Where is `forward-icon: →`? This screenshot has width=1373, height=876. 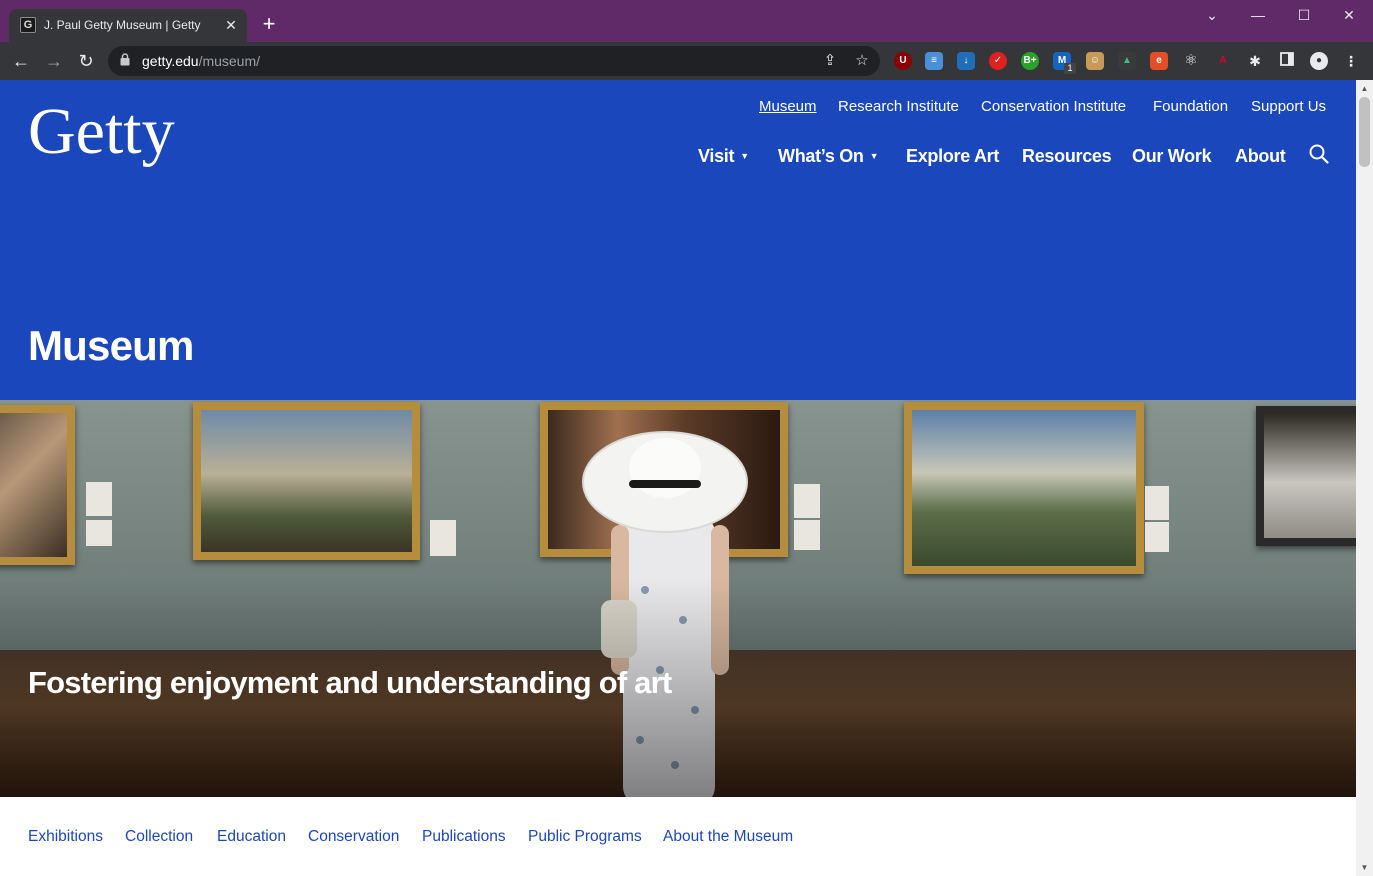
forward-icon: → is located at coordinates (54, 61).